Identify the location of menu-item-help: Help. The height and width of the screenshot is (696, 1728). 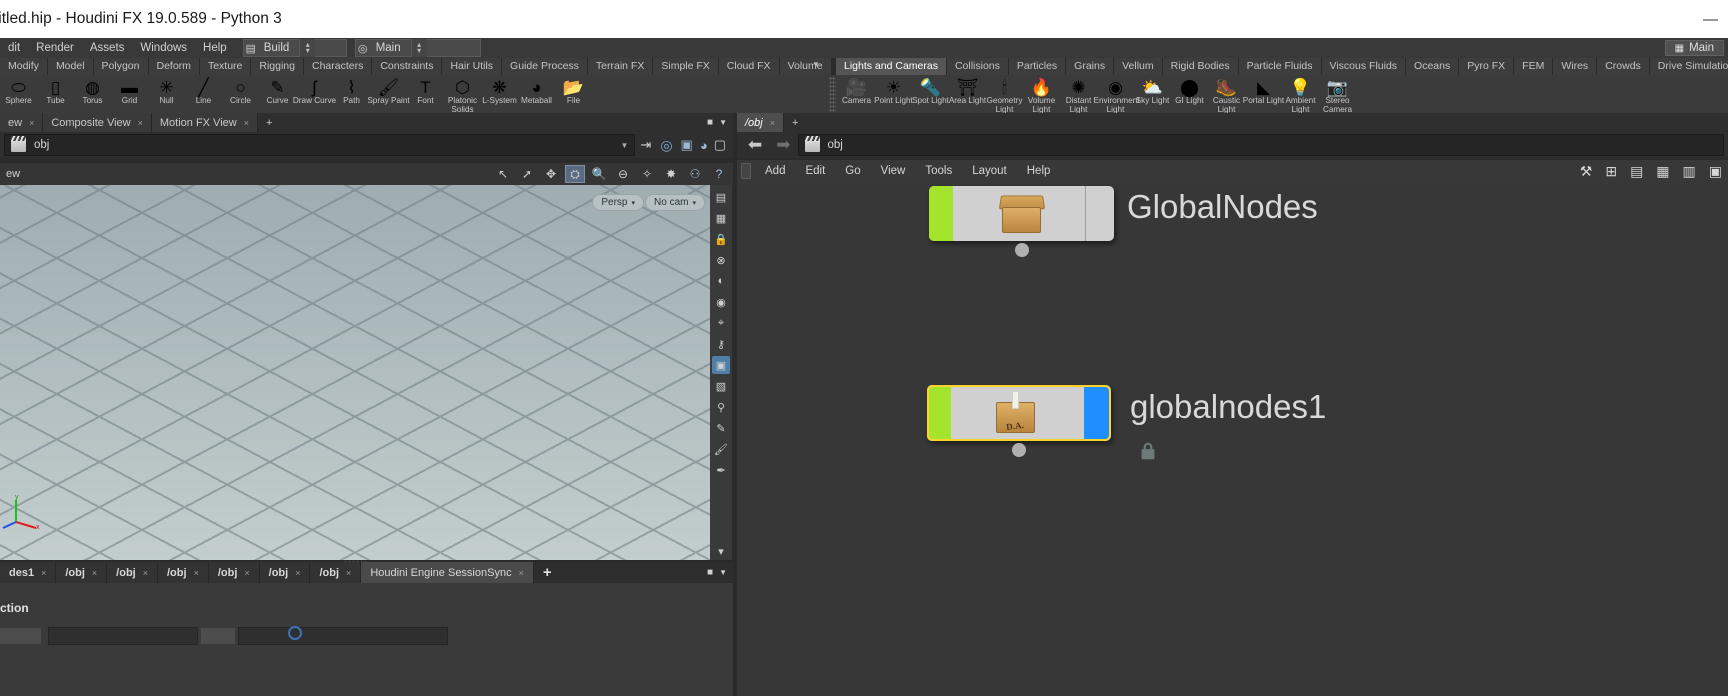
(215, 48).